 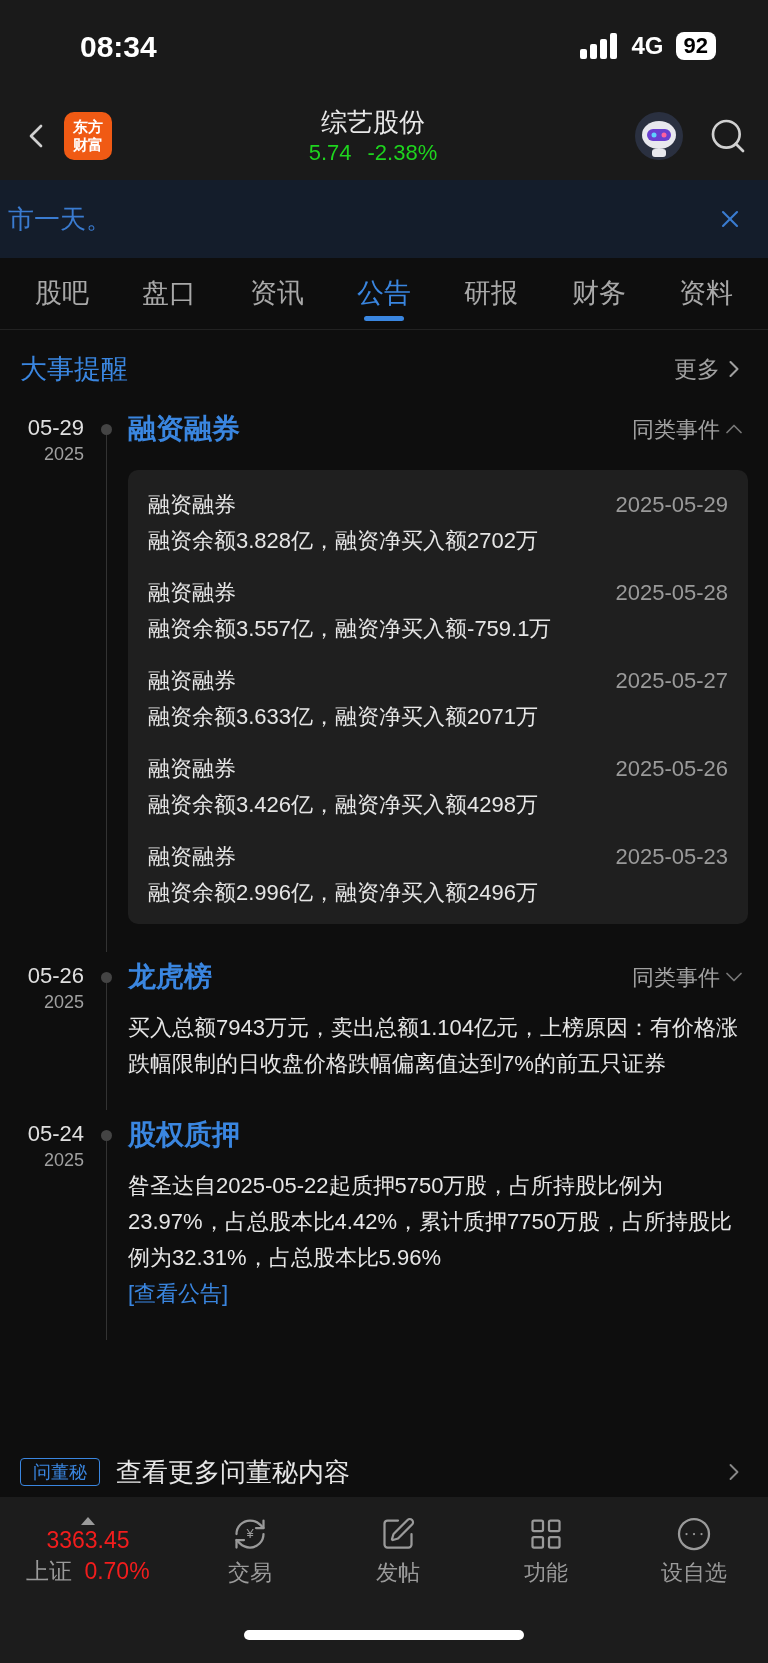 What do you see at coordinates (88, 136) in the screenshot?
I see `app-logo: 东方财富` at bounding box center [88, 136].